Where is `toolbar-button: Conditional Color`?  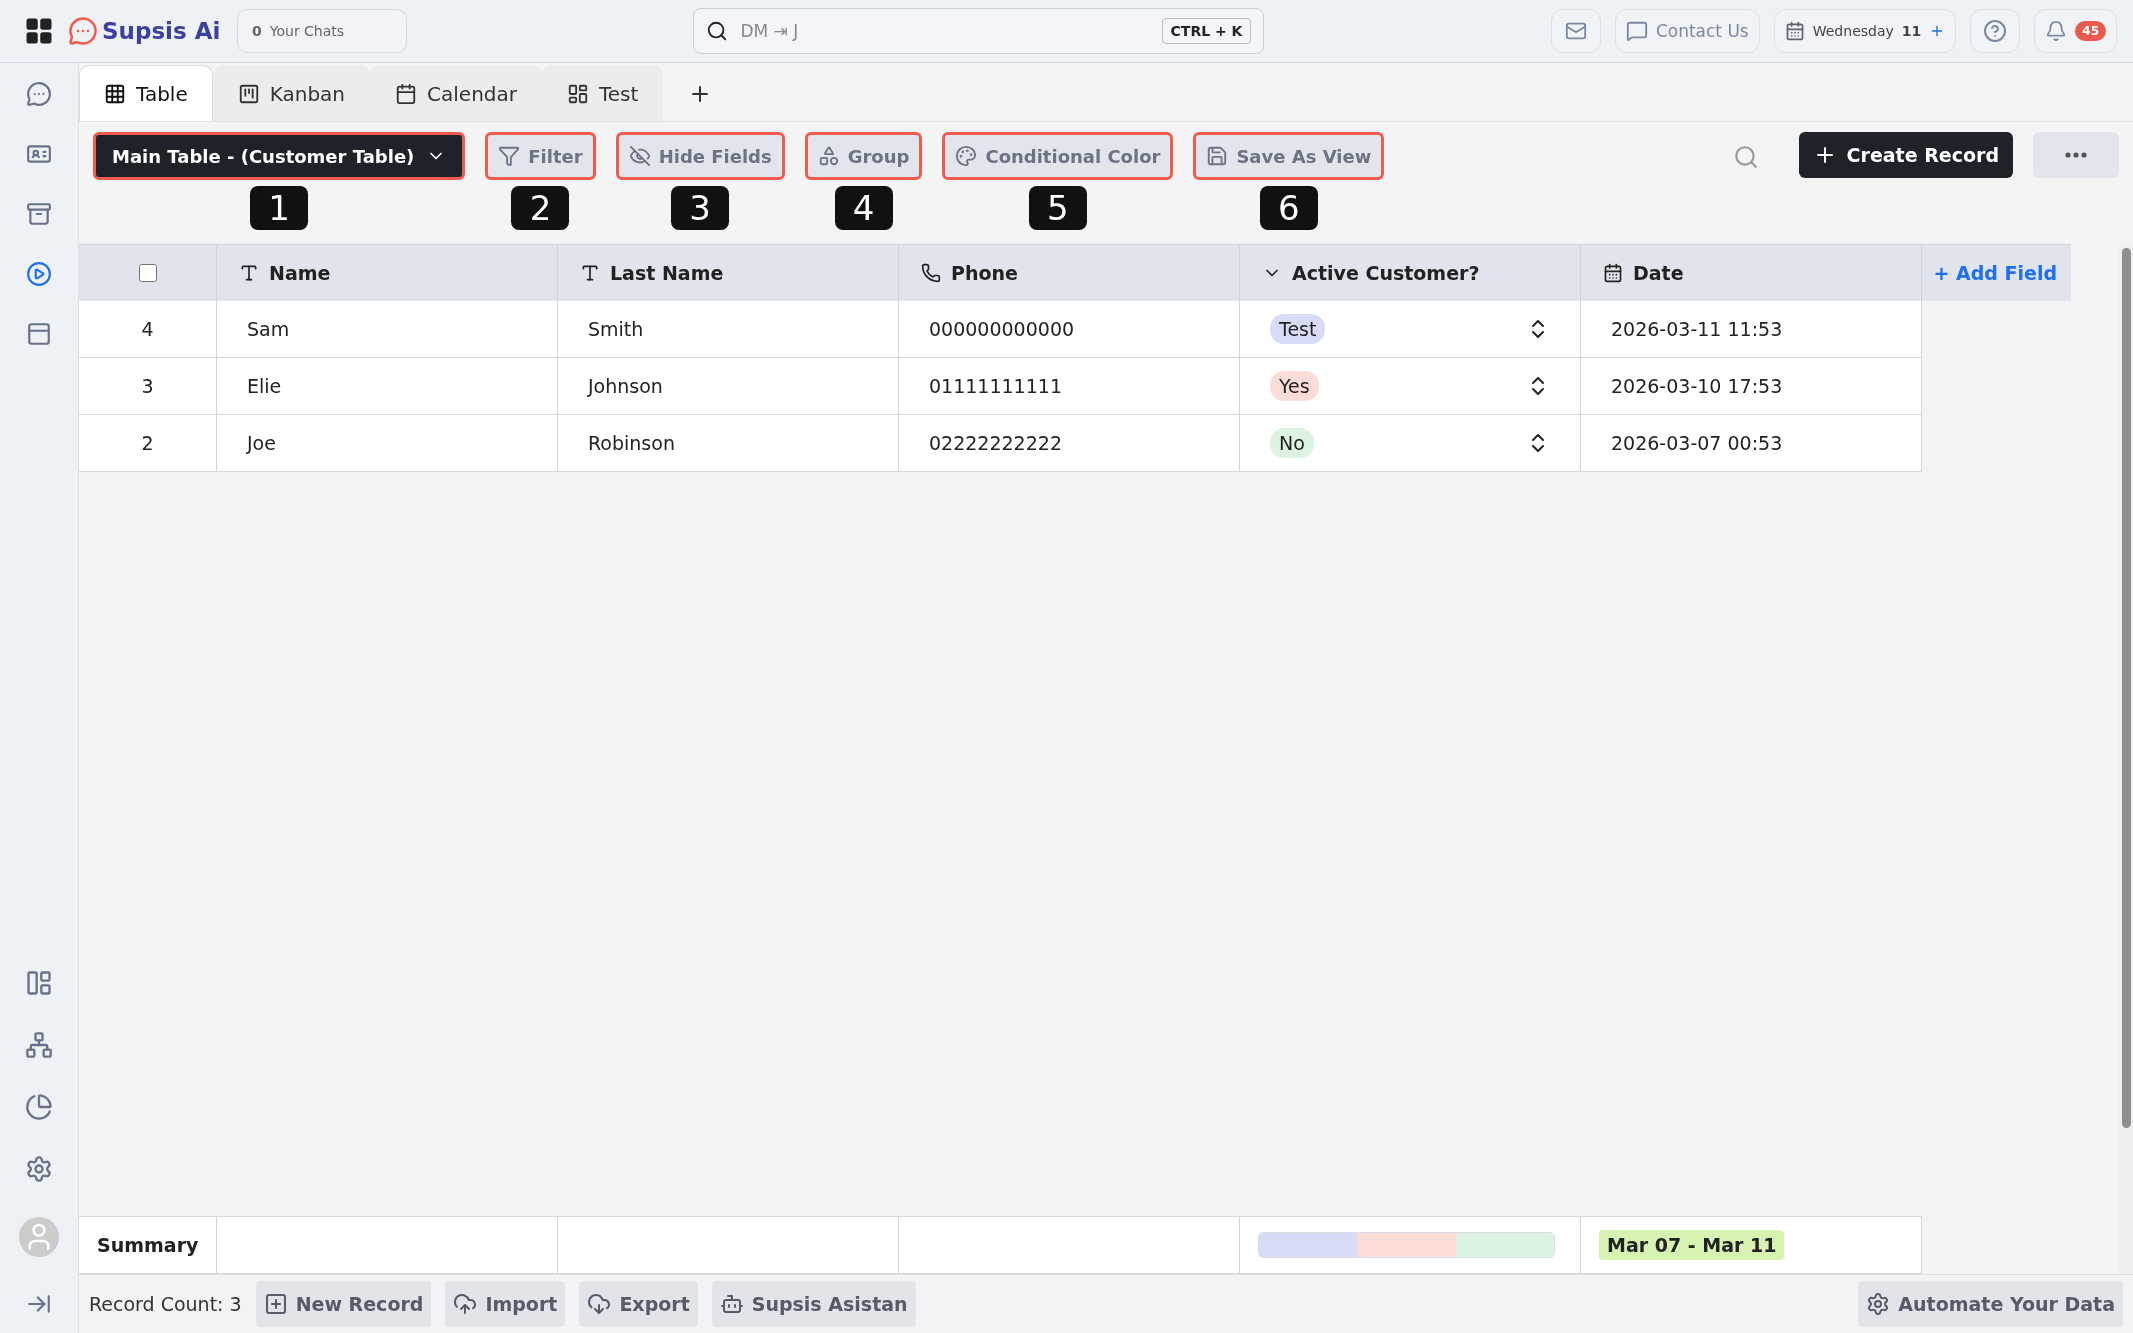
toolbar-button: Conditional Color is located at coordinates (1058, 156).